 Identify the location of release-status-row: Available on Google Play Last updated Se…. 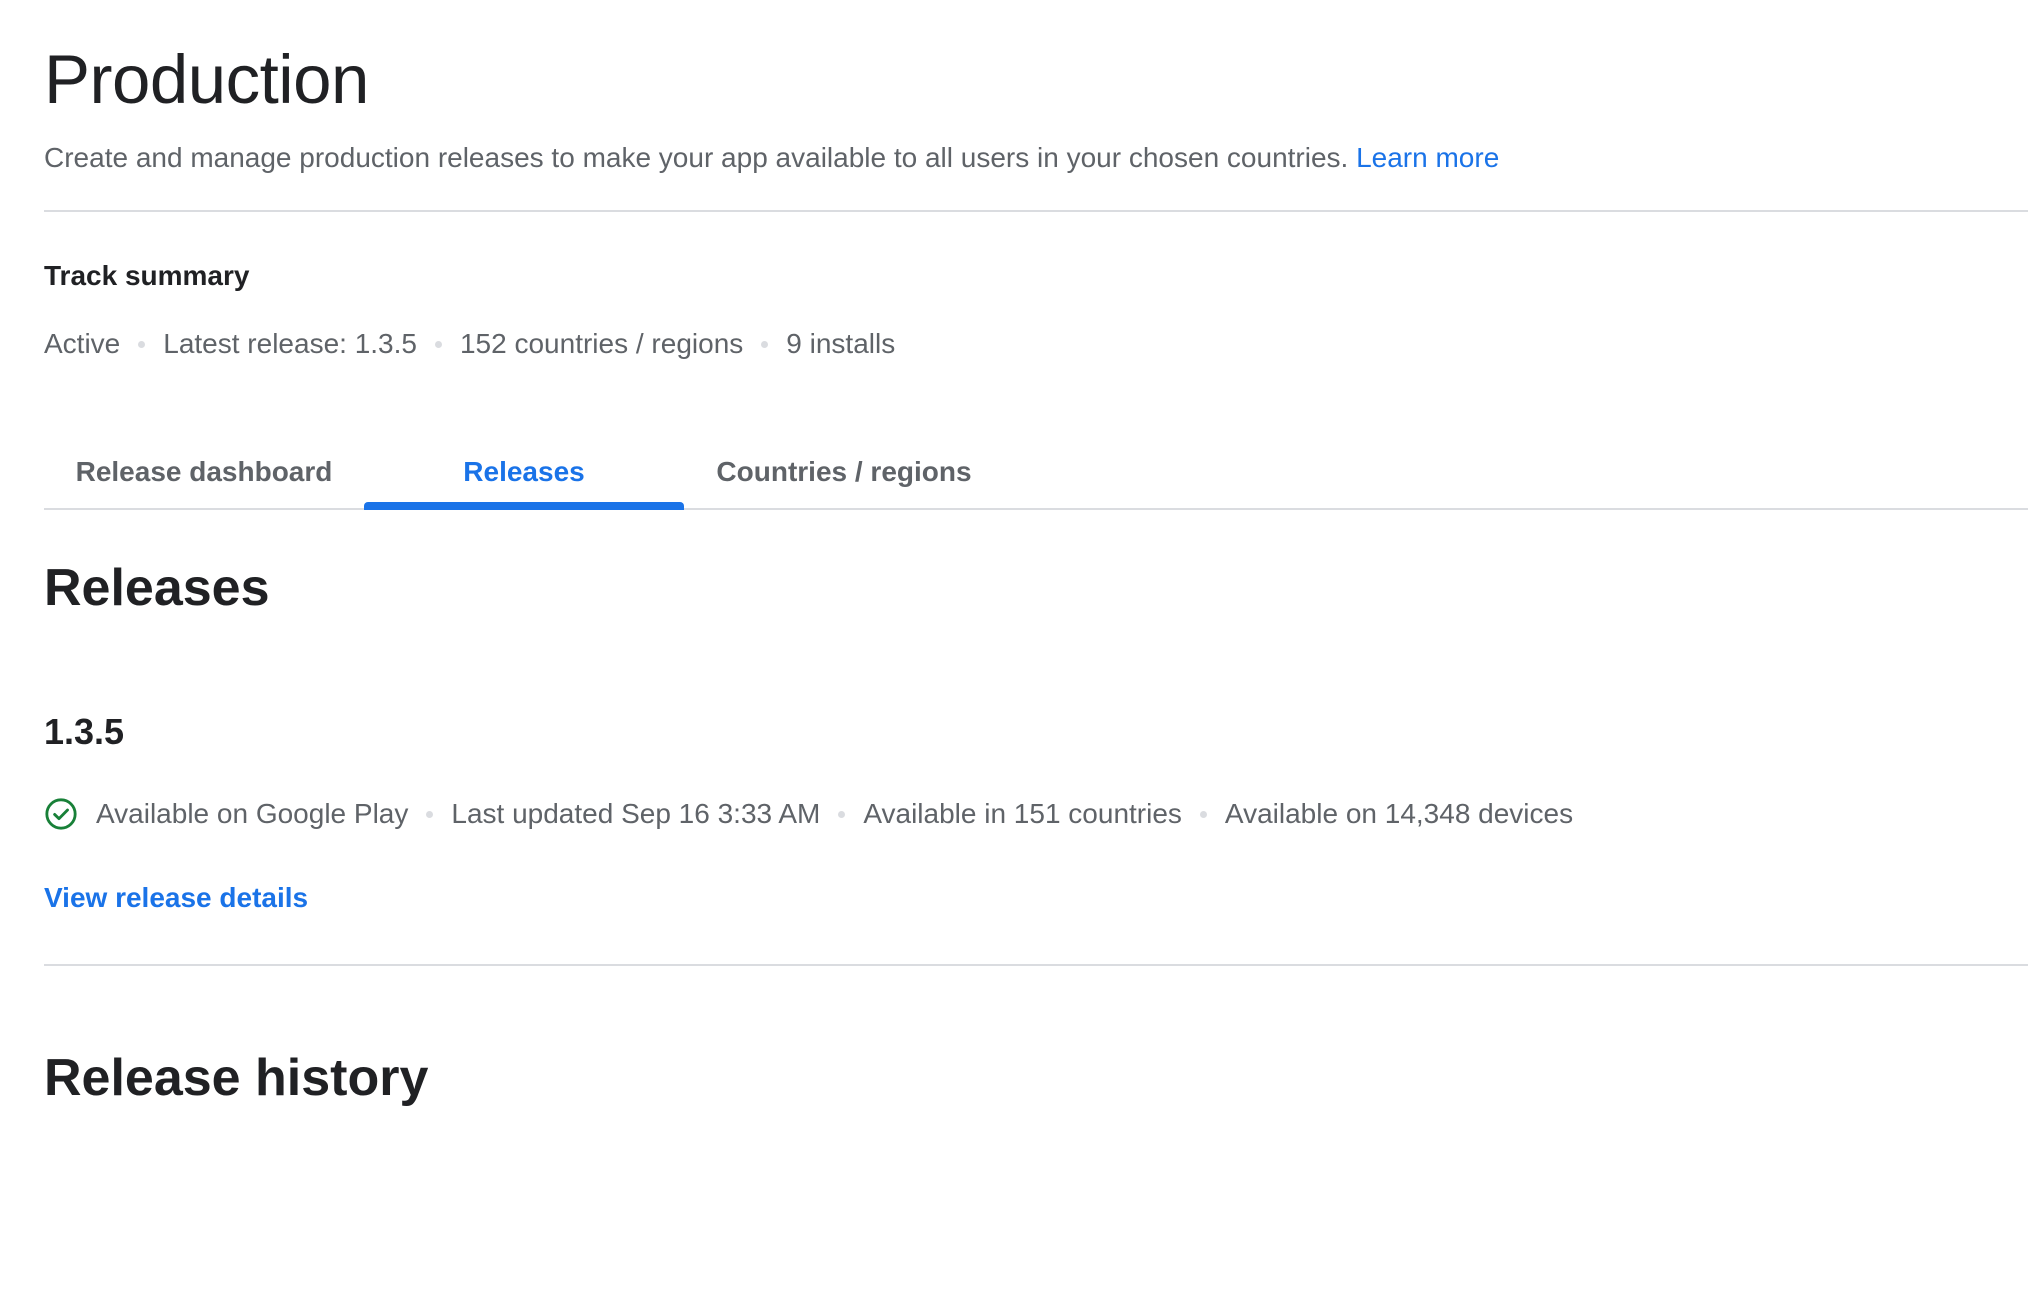
(808, 814).